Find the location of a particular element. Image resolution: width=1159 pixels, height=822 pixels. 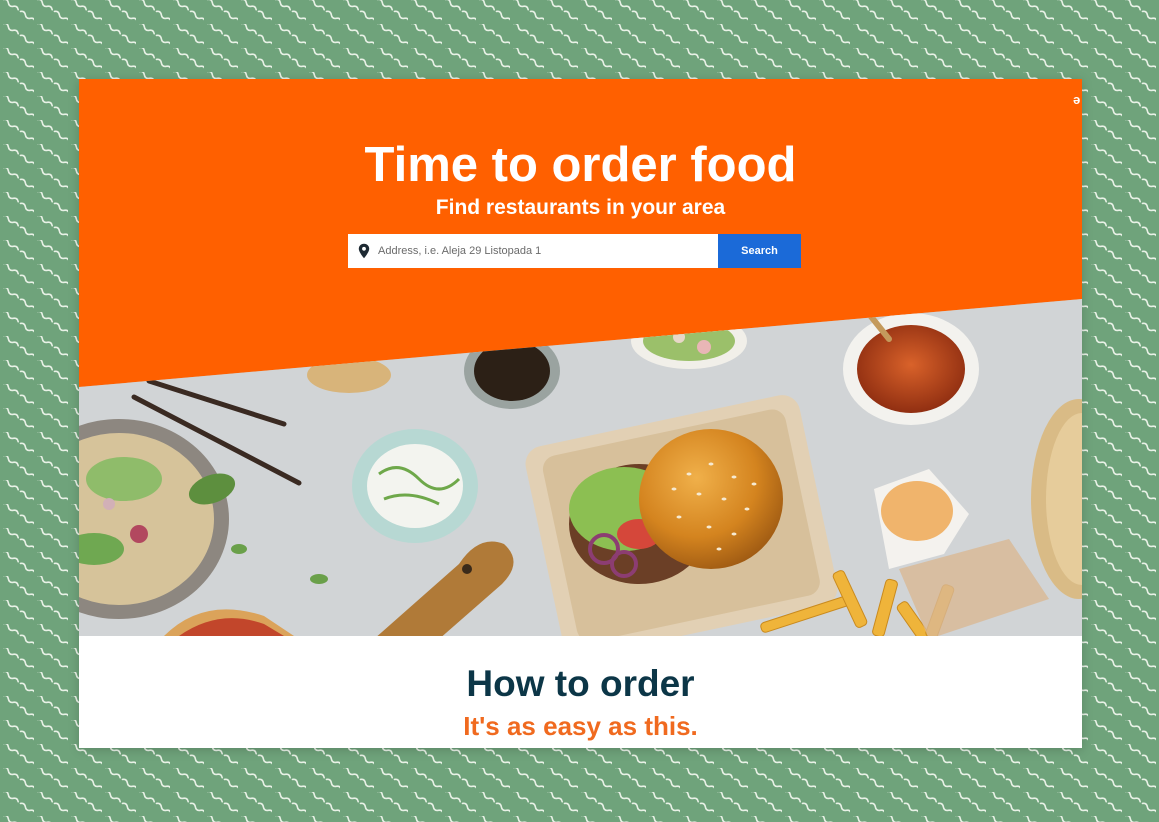

address-field is located at coordinates (533, 251).